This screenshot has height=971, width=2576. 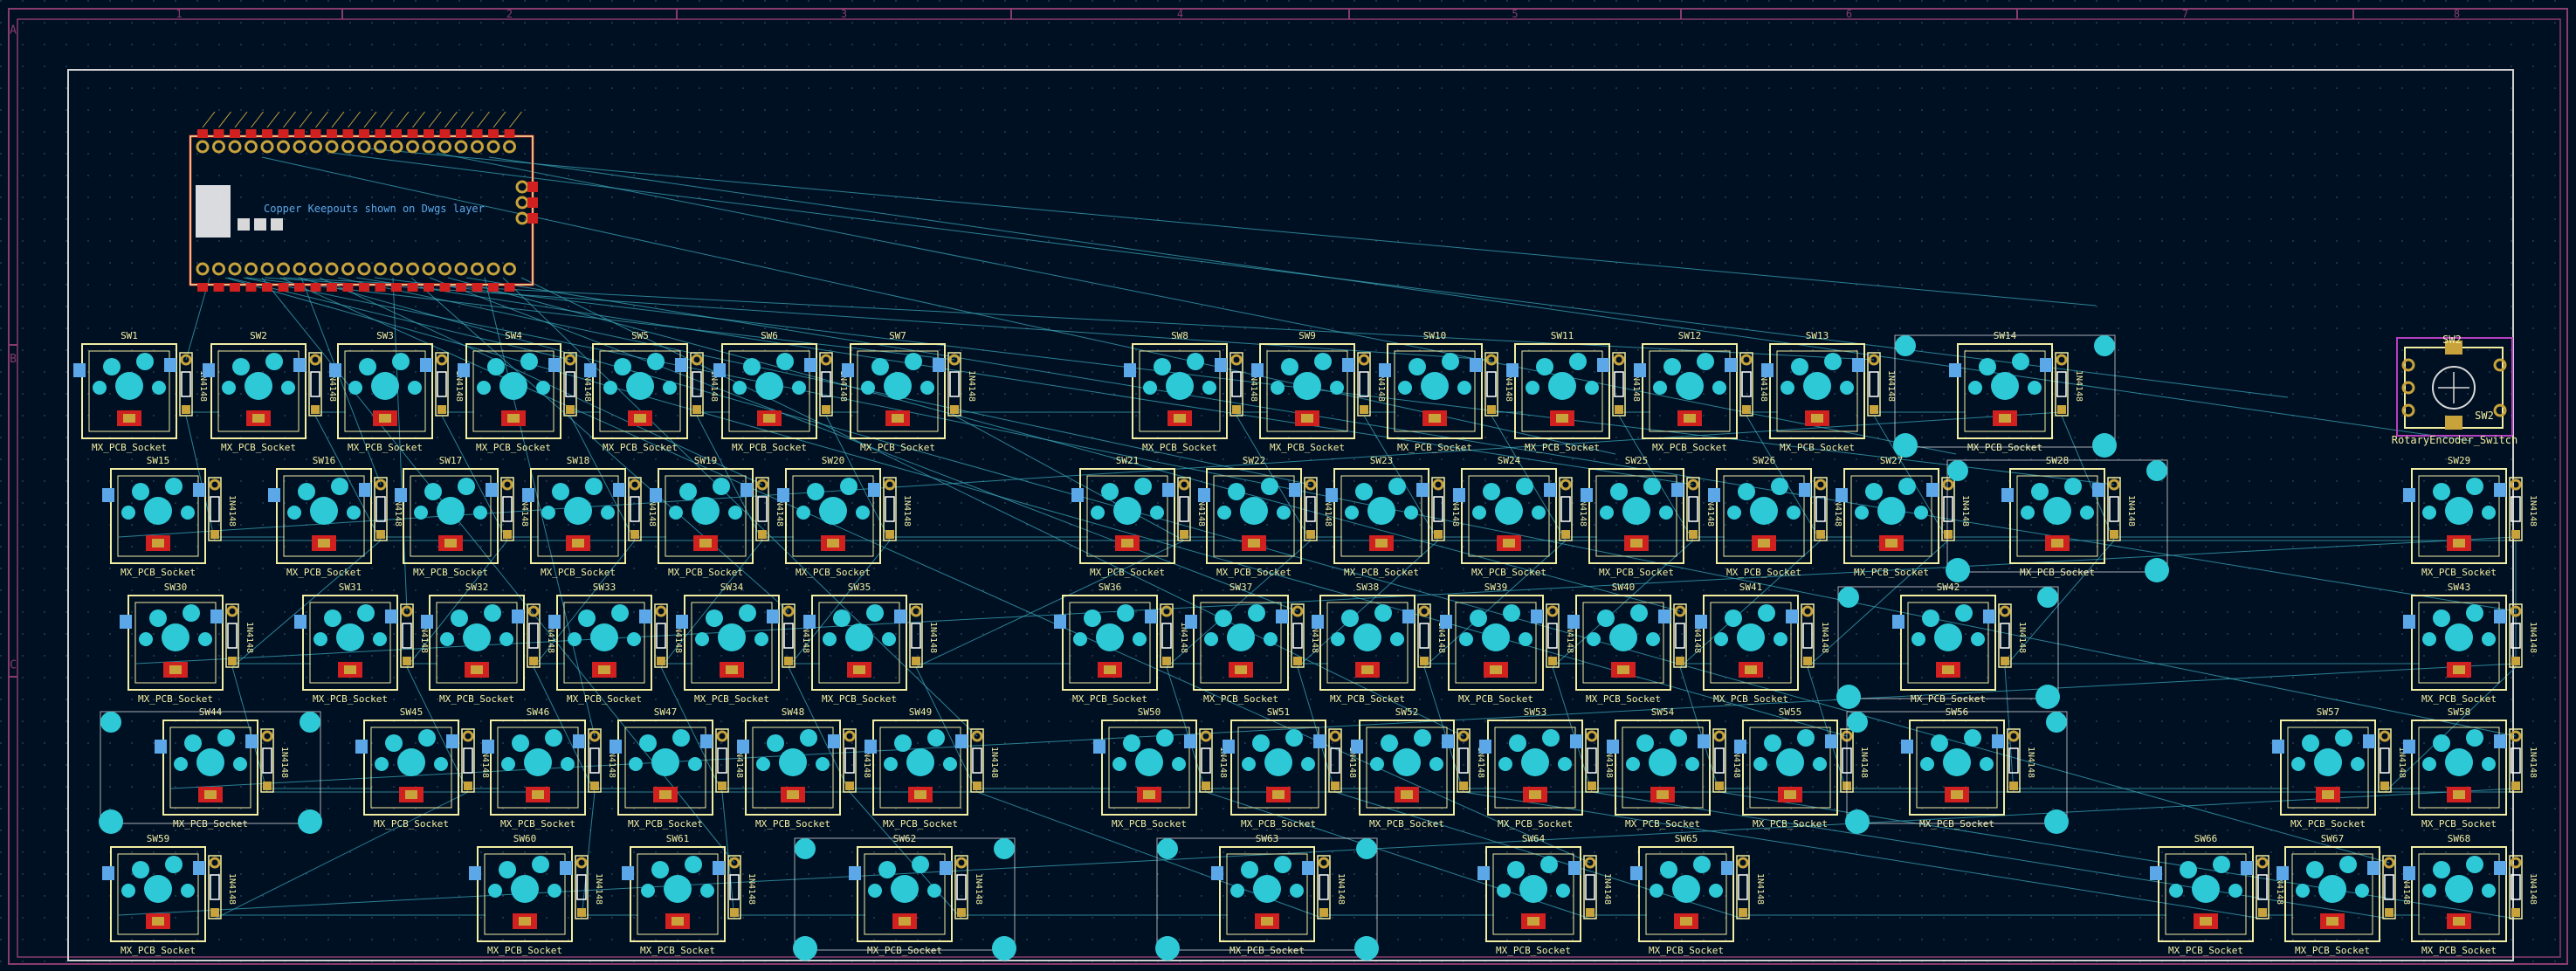 I want to click on switch-ref: SW5, so click(x=640, y=335).